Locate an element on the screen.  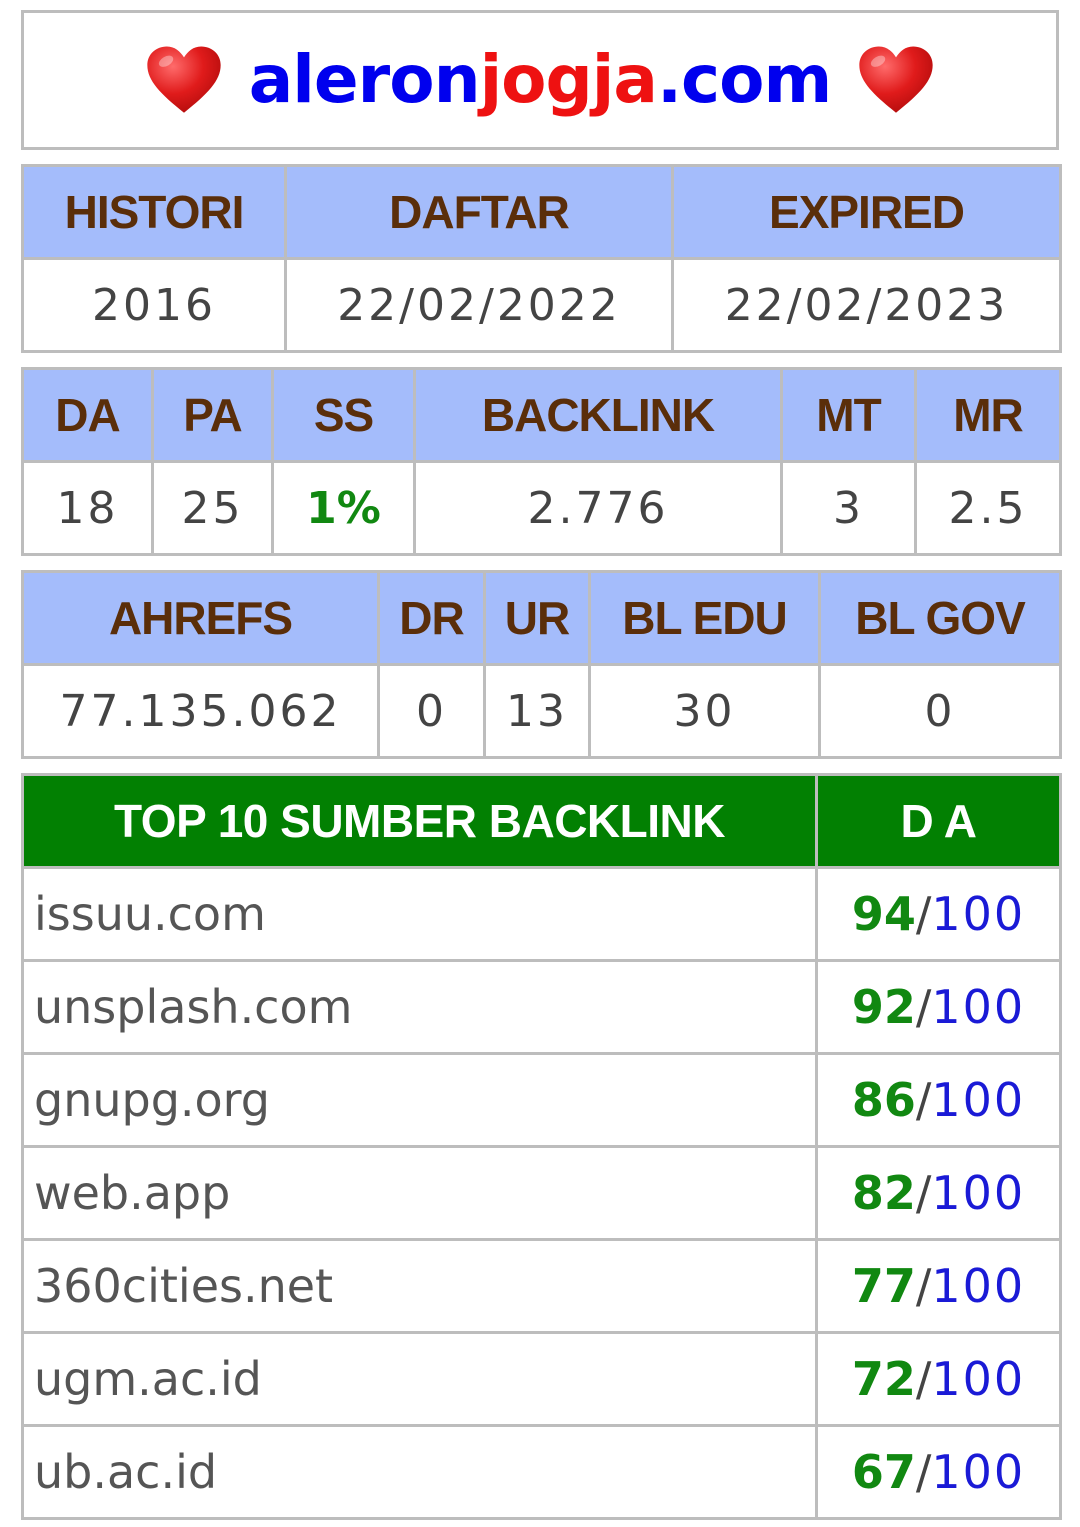
moz-value-row: 18 25 1% 2.776 3 2.5 is located at coordinates (541, 508).